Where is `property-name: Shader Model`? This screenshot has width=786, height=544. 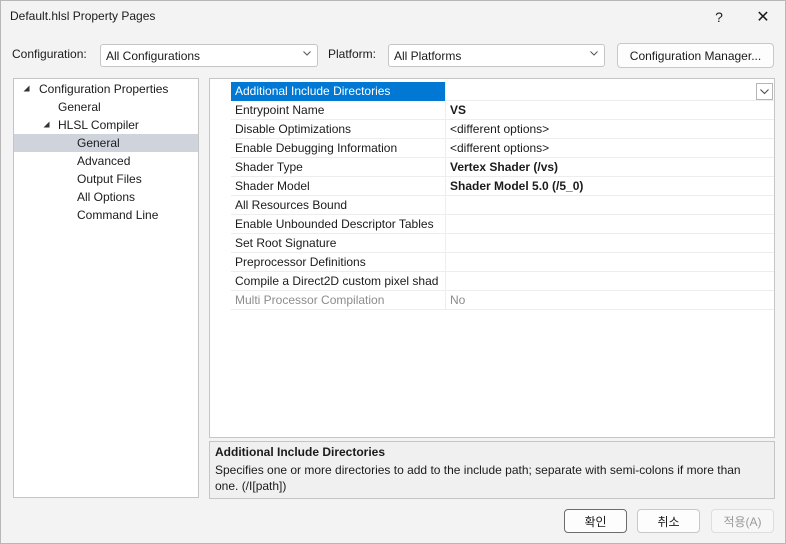
property-name: Shader Model is located at coordinates (338, 186).